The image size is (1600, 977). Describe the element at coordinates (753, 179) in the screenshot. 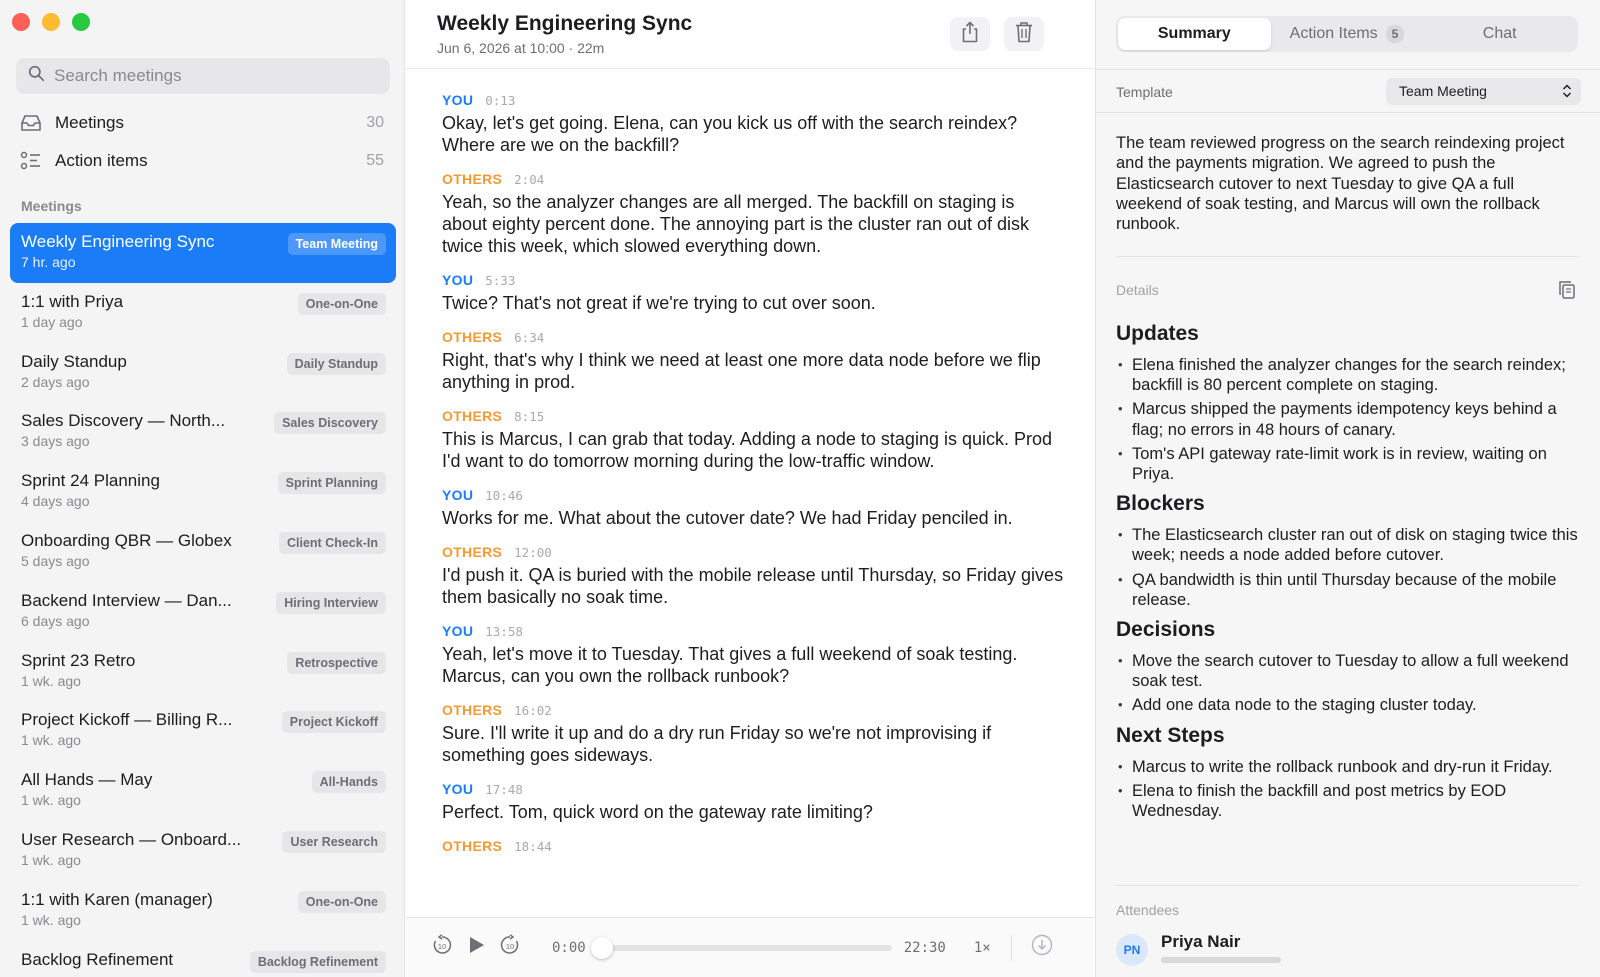

I see `utterance-meta: OTHERS 2:04` at that location.